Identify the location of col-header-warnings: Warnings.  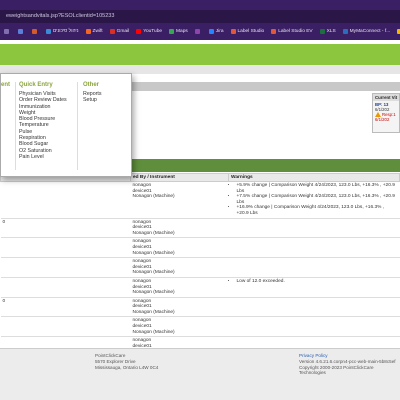
(314, 177).